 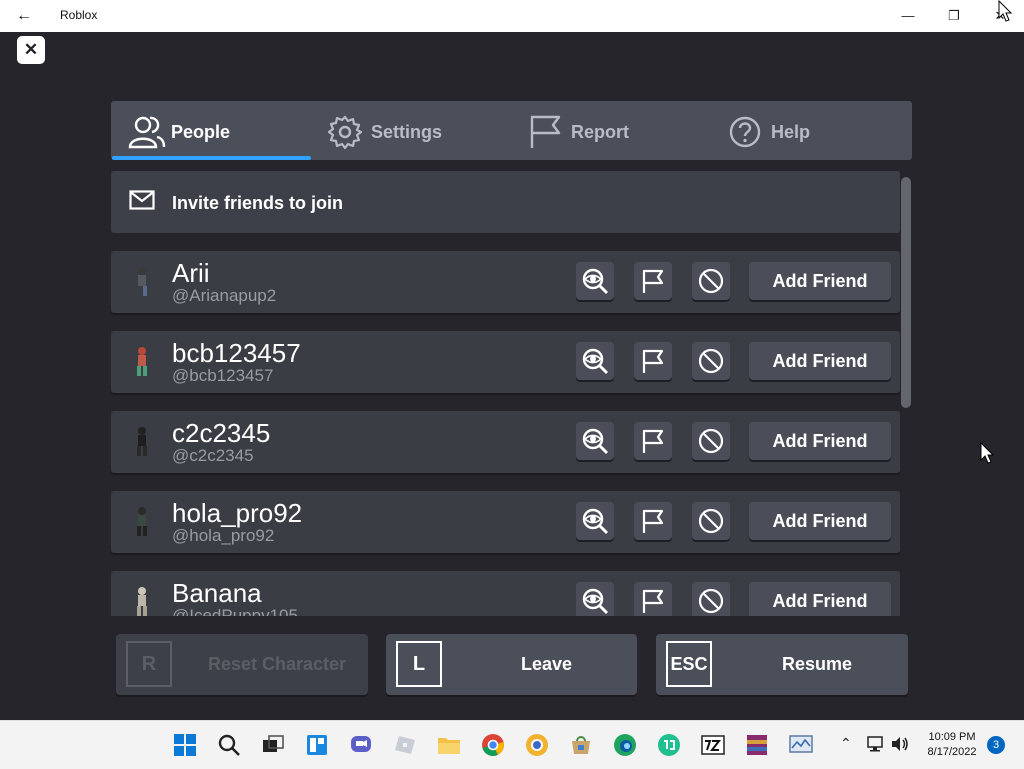 I want to click on player-username: @c2c2345, so click(x=213, y=455).